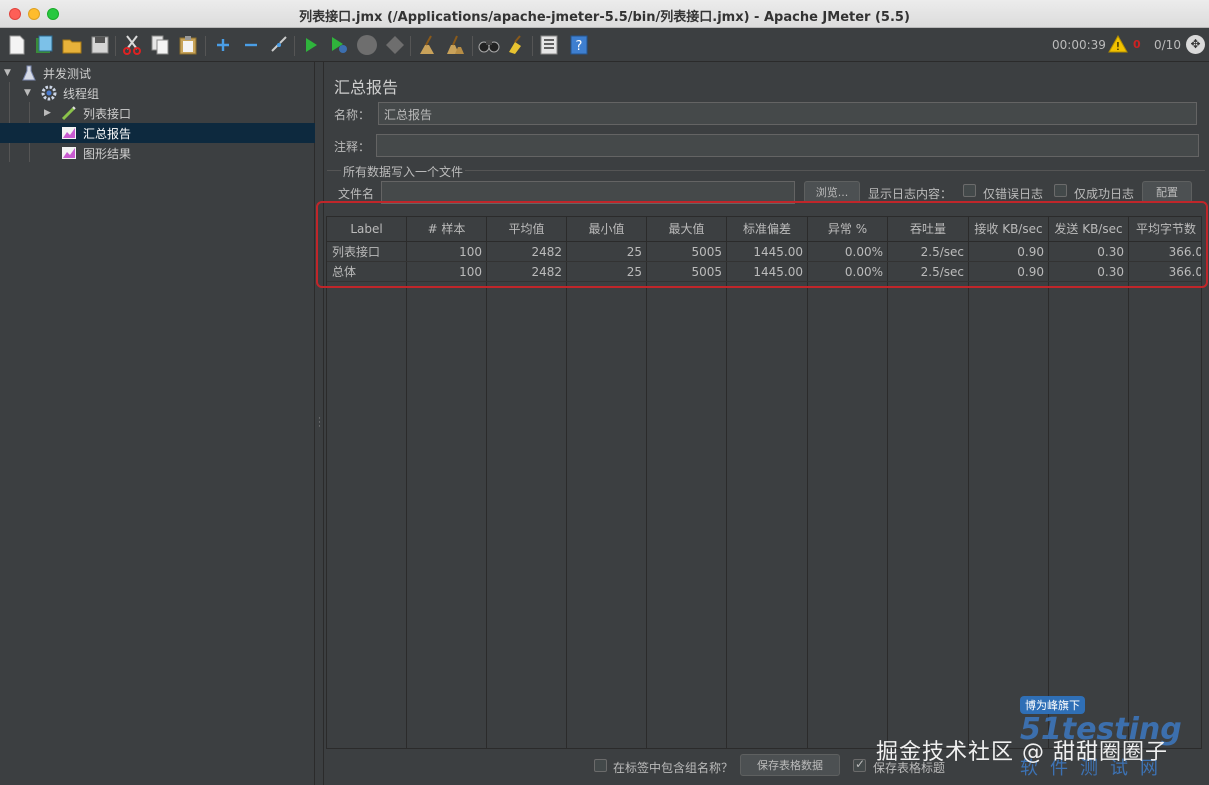  What do you see at coordinates (790, 765) in the screenshot?
I see `save-table-data-button: 保存表格数据` at bounding box center [790, 765].